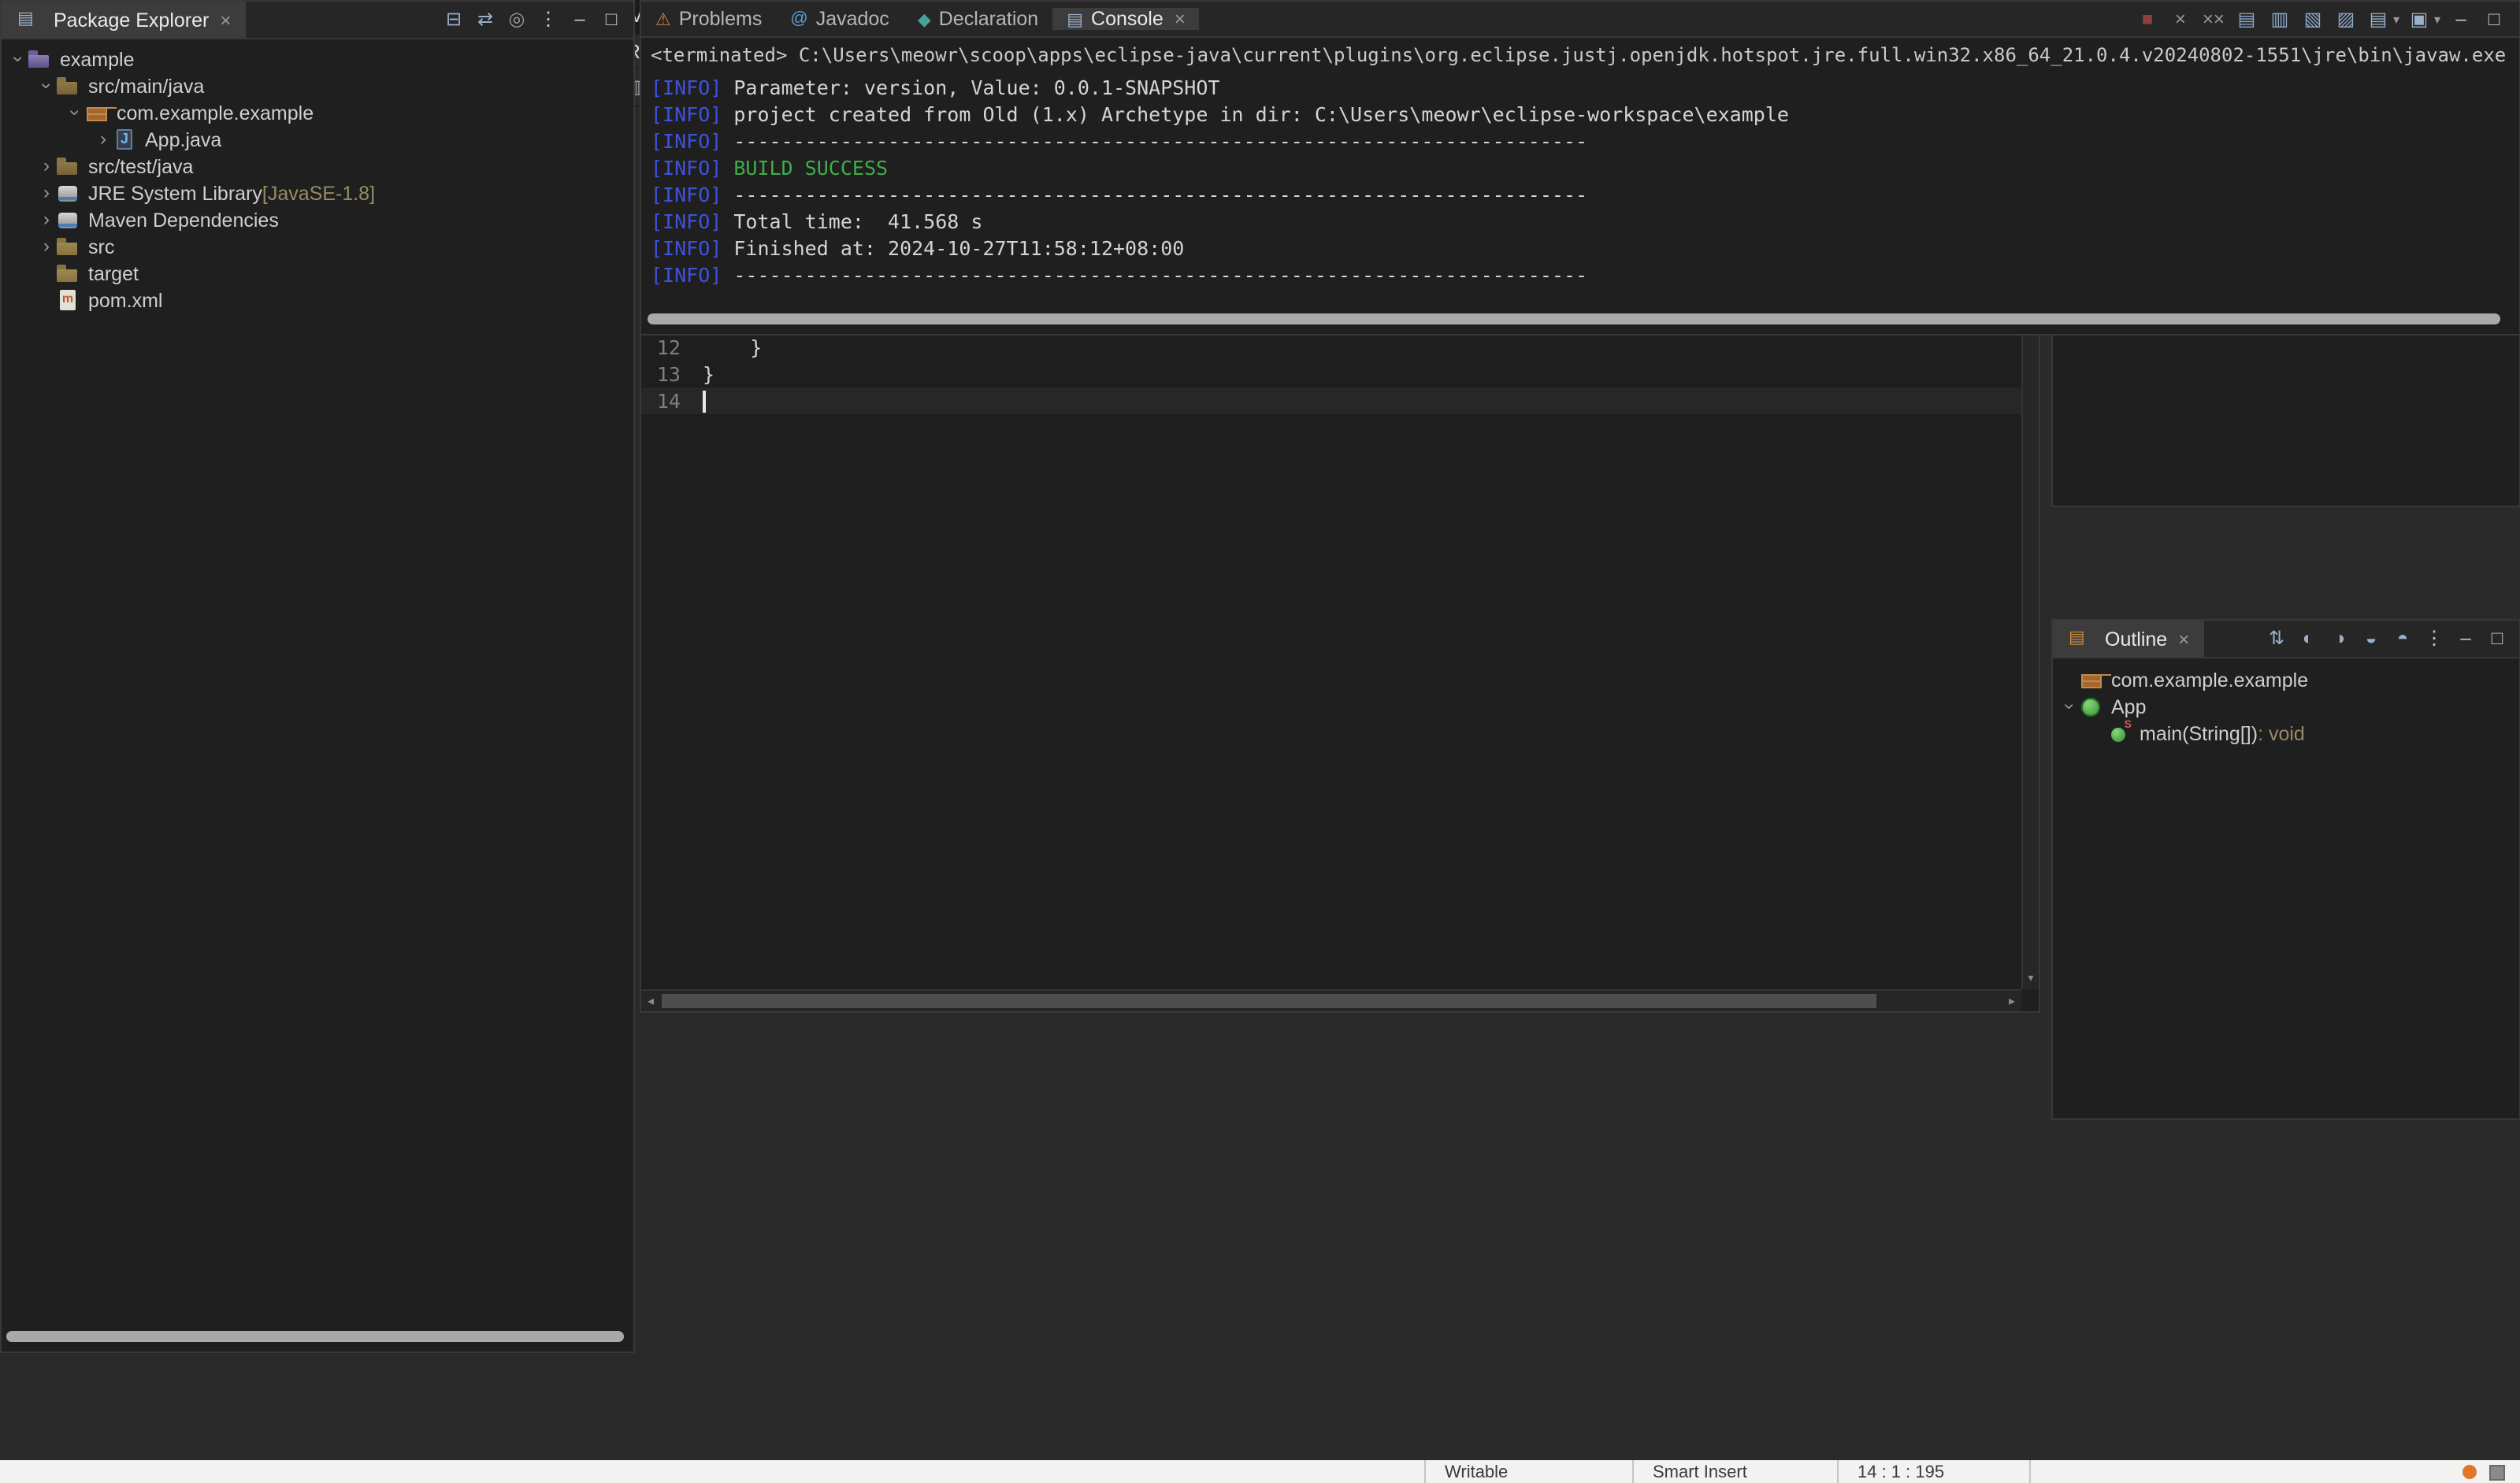 Image resolution: width=2520 pixels, height=1483 pixels. Describe the element at coordinates (2276, 638) in the screenshot. I see `sort-icon: ⇅` at that location.